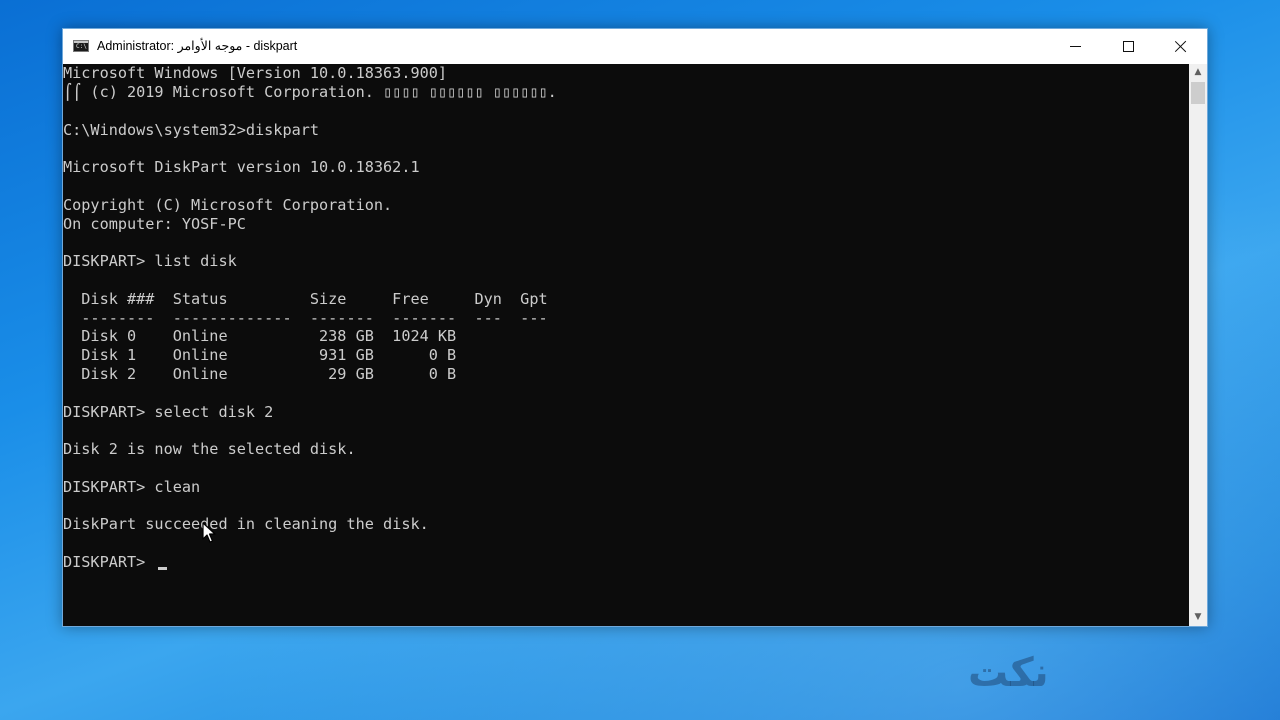 Image resolution: width=1280 pixels, height=720 pixels. I want to click on scroll-thumb, so click(1198, 93).